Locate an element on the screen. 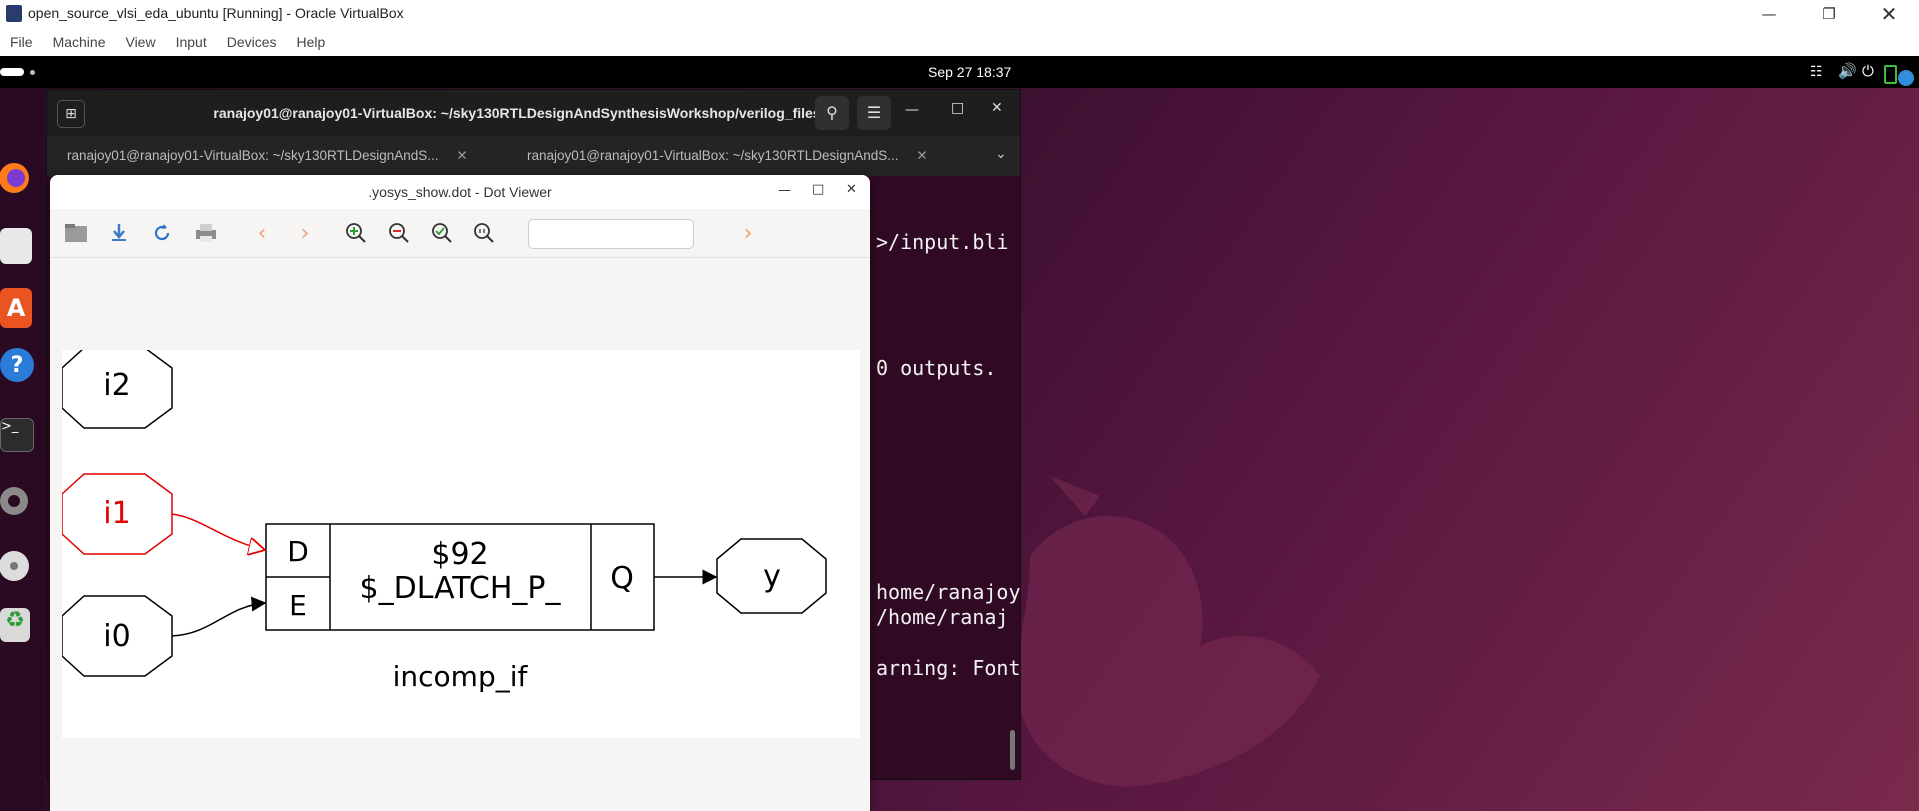  port-node-y: y is located at coordinates (771, 576).